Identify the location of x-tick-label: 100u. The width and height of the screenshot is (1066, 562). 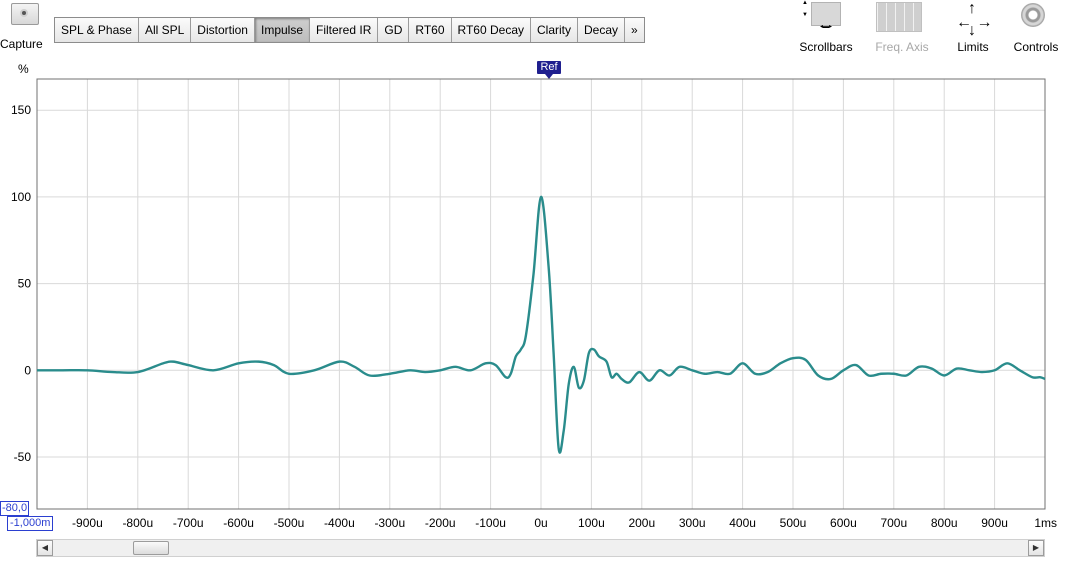
(591, 523).